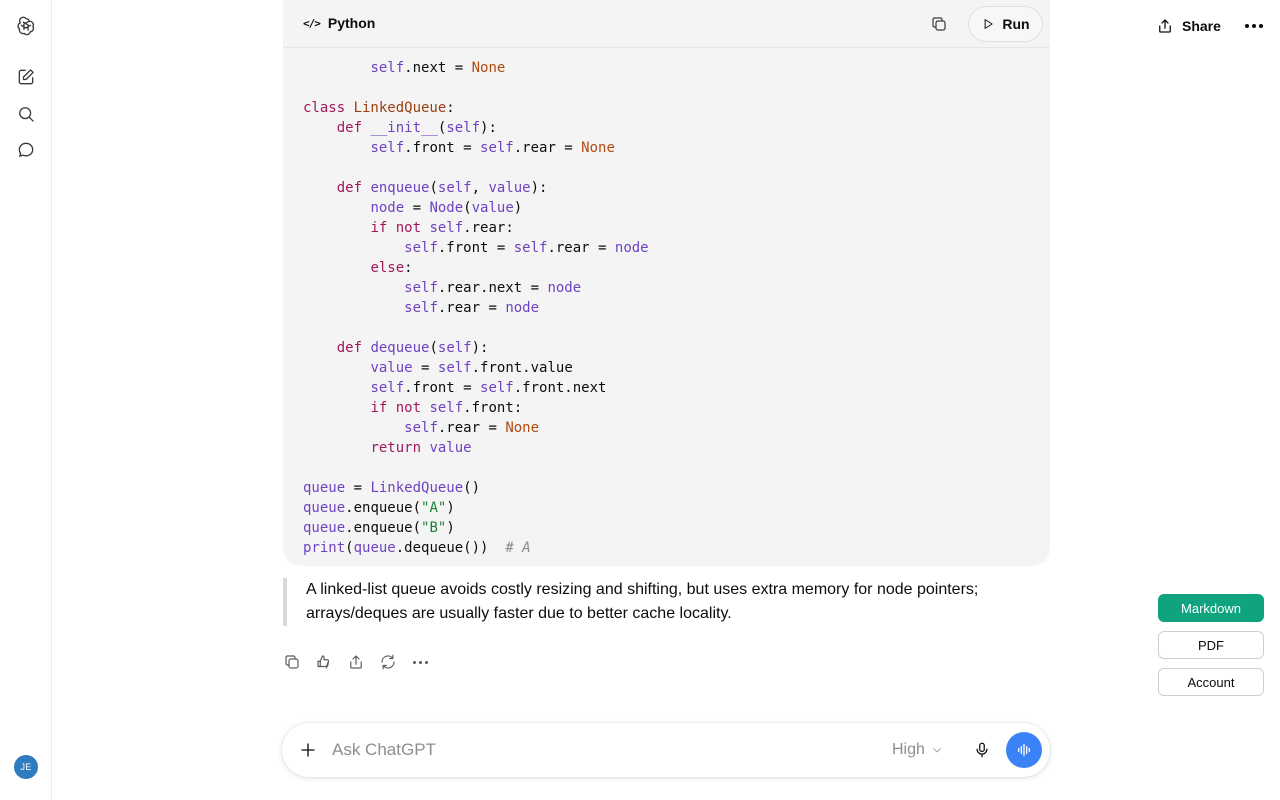 This screenshot has width=1280, height=800. Describe the element at coordinates (425, 368) in the screenshot. I see `code-token: =` at that location.